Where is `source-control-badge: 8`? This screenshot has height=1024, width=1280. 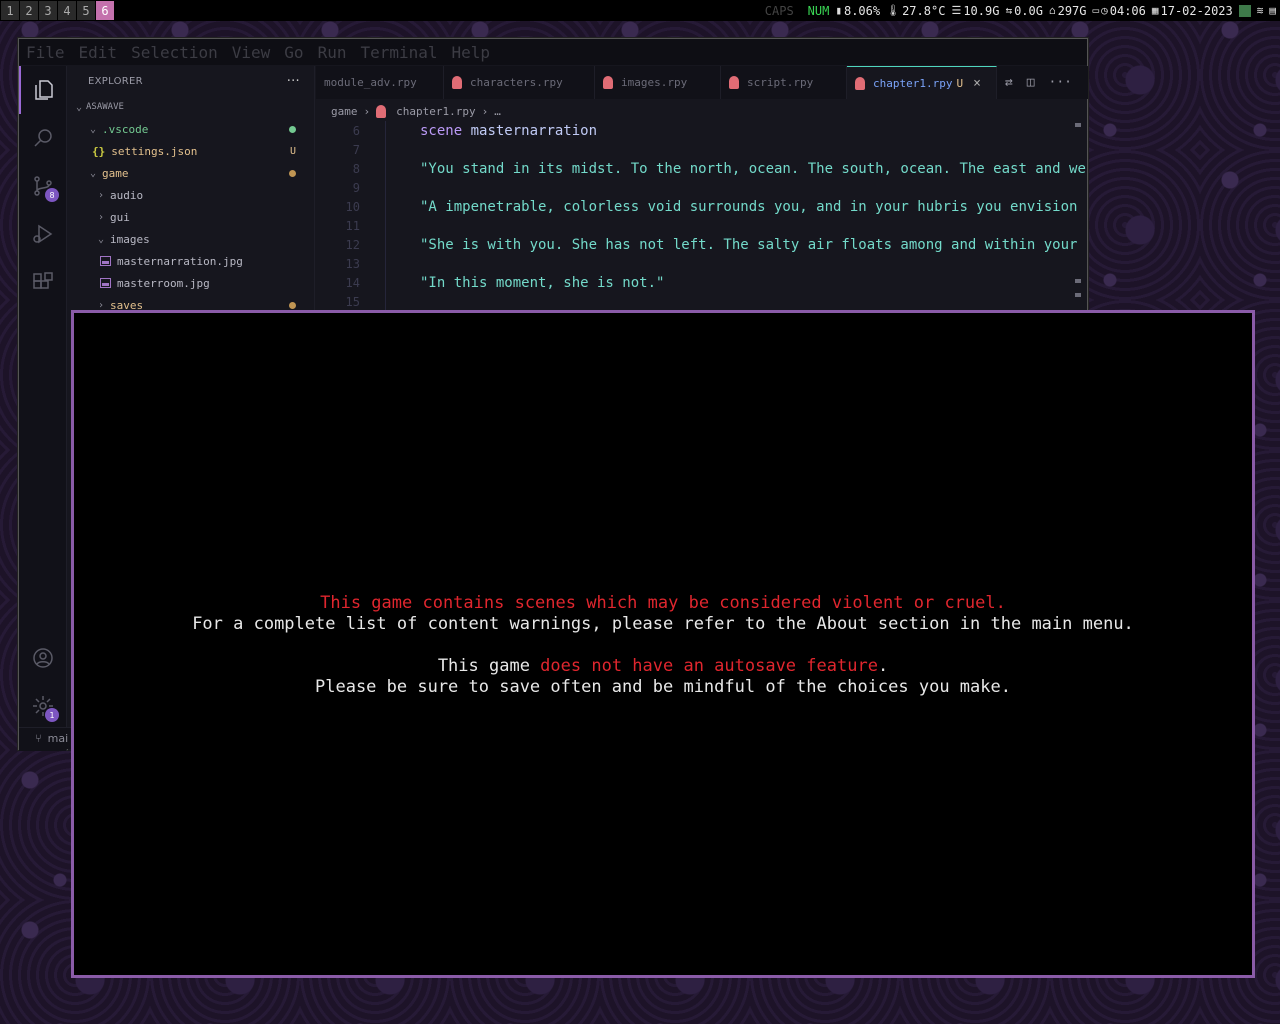 source-control-badge: 8 is located at coordinates (52, 195).